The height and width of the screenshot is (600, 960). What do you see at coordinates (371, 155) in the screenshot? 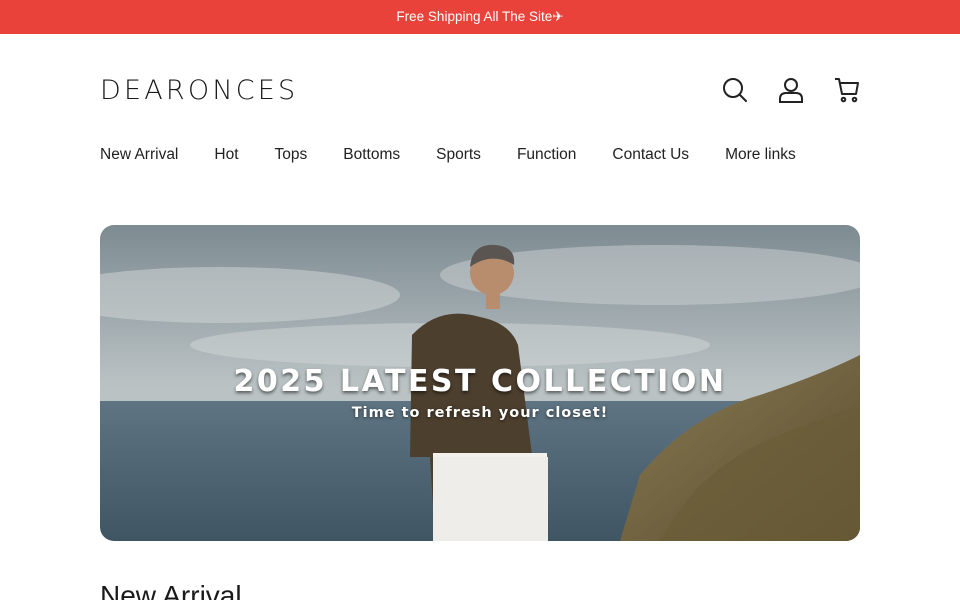
I see `nav-item-bottoms: Bottoms` at bounding box center [371, 155].